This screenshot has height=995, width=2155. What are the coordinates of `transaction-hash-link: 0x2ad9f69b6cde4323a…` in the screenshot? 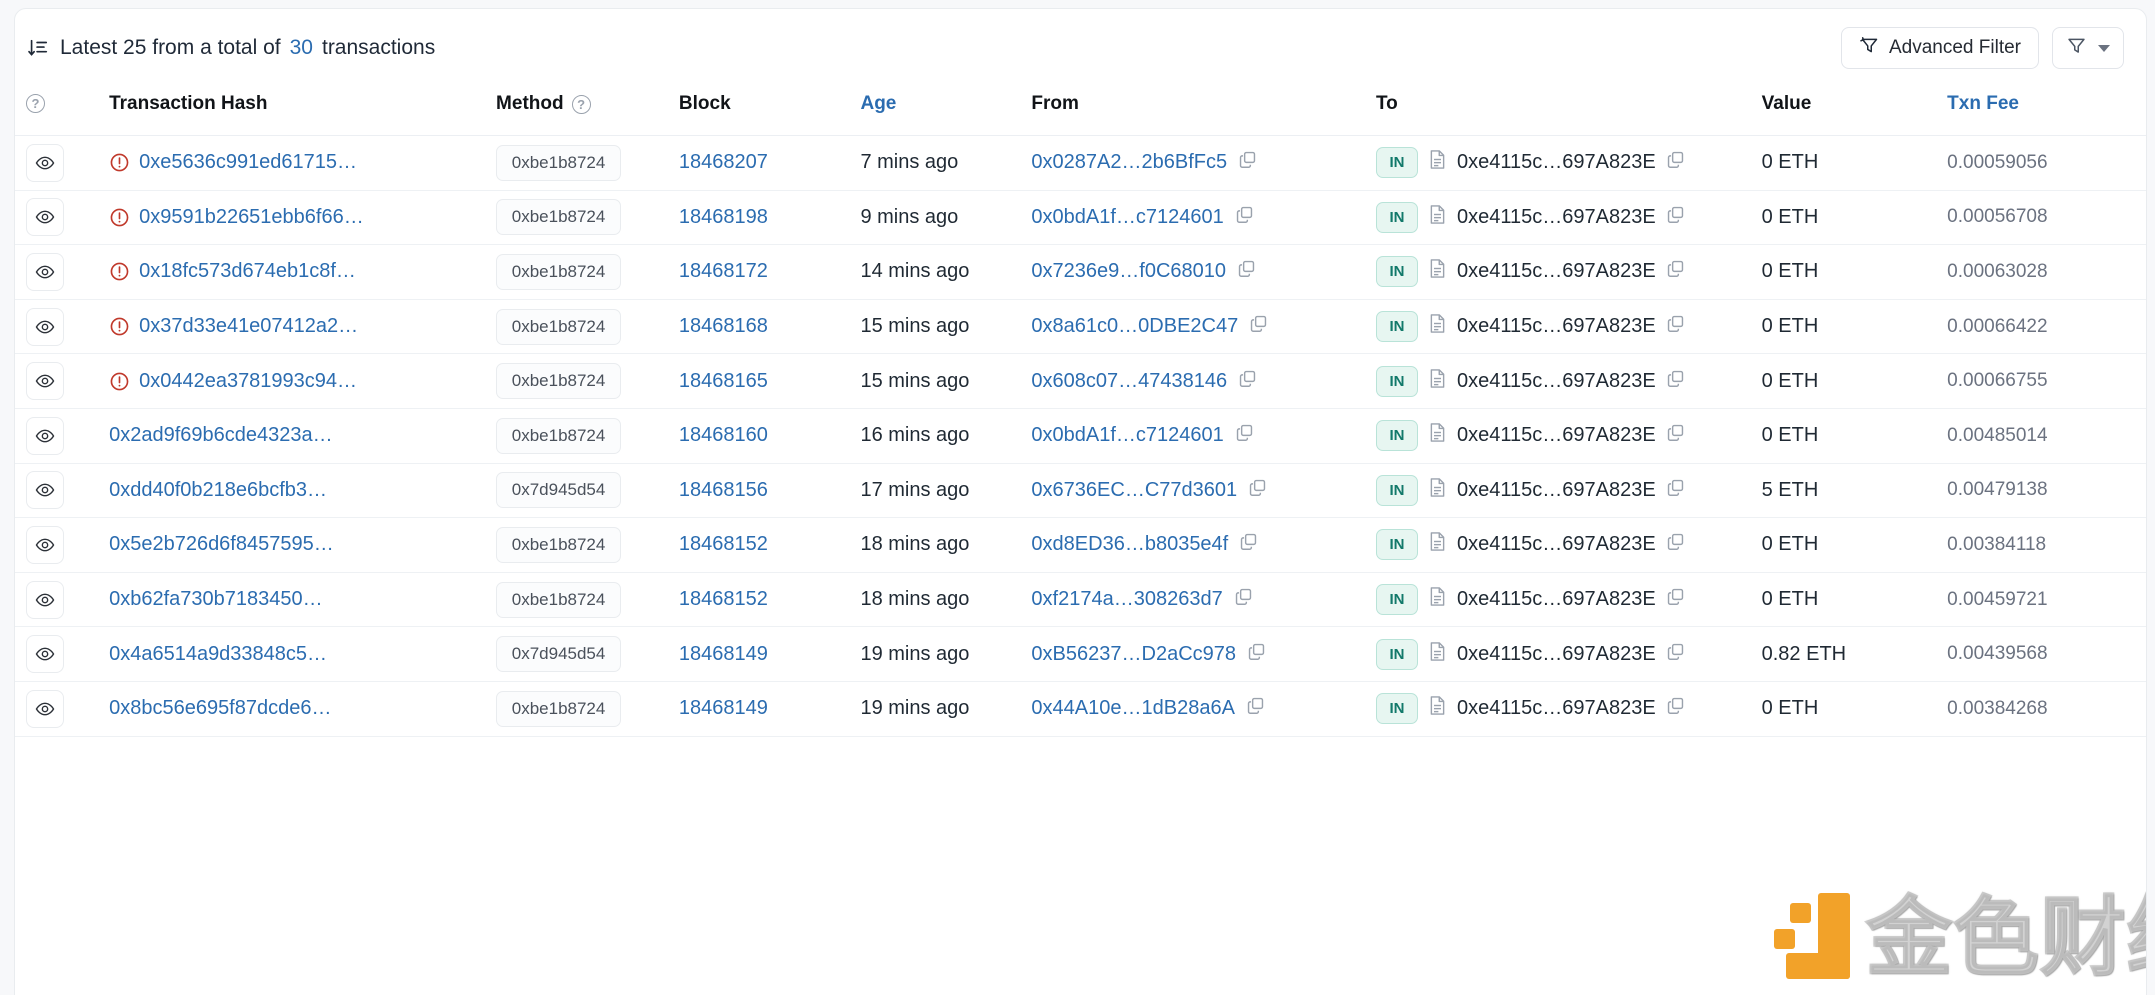 It's located at (221, 435).